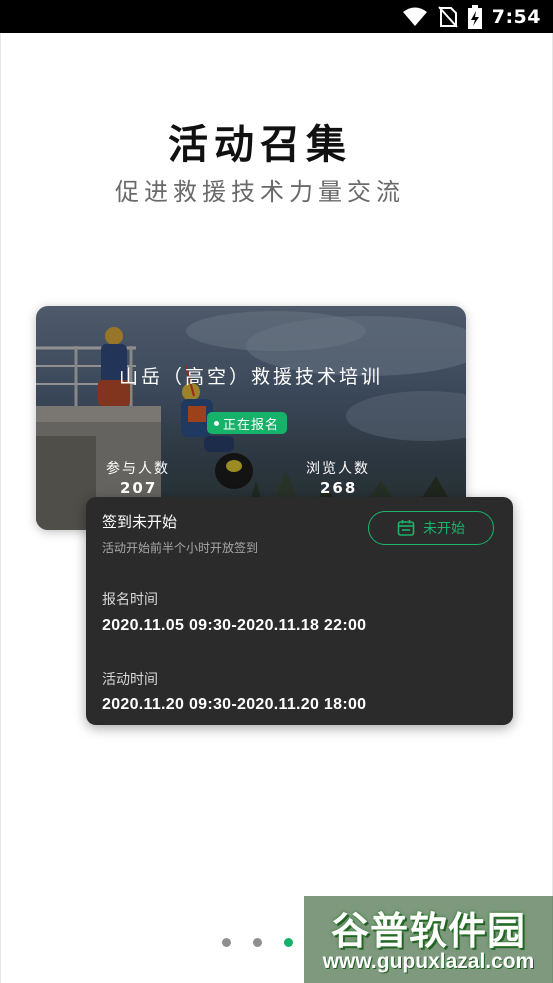 The height and width of the screenshot is (983, 553). Describe the element at coordinates (338, 469) in the screenshot. I see `views-label: 浏览人数` at that location.